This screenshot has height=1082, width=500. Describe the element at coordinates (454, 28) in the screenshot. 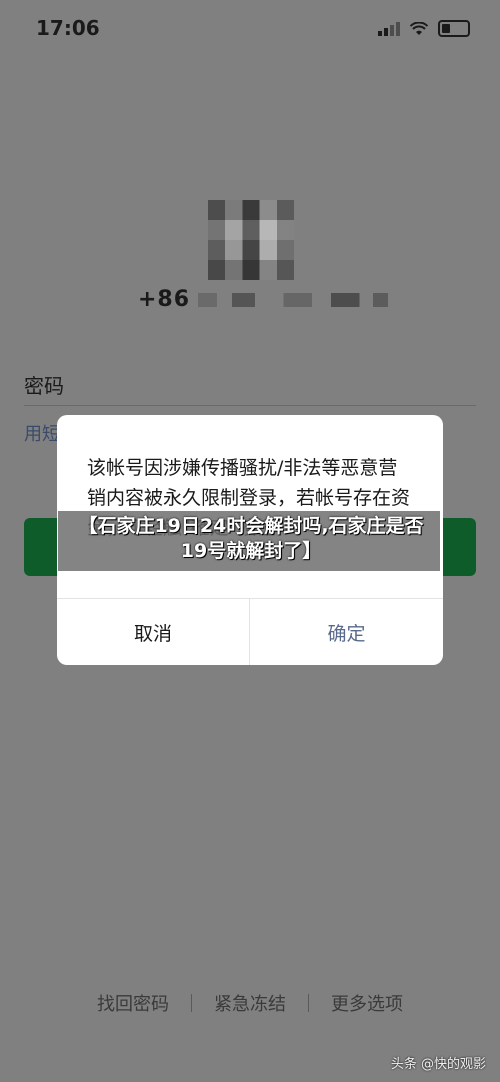

I see `battery-icon` at that location.